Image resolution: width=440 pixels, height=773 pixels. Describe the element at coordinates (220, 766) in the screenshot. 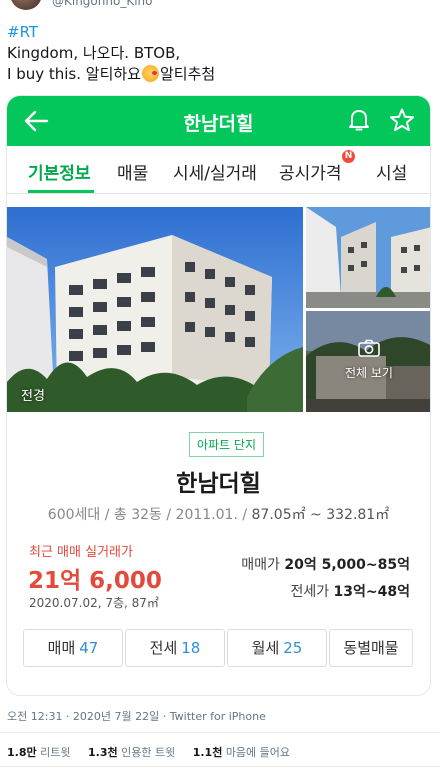

I see `divider-bottom` at that location.